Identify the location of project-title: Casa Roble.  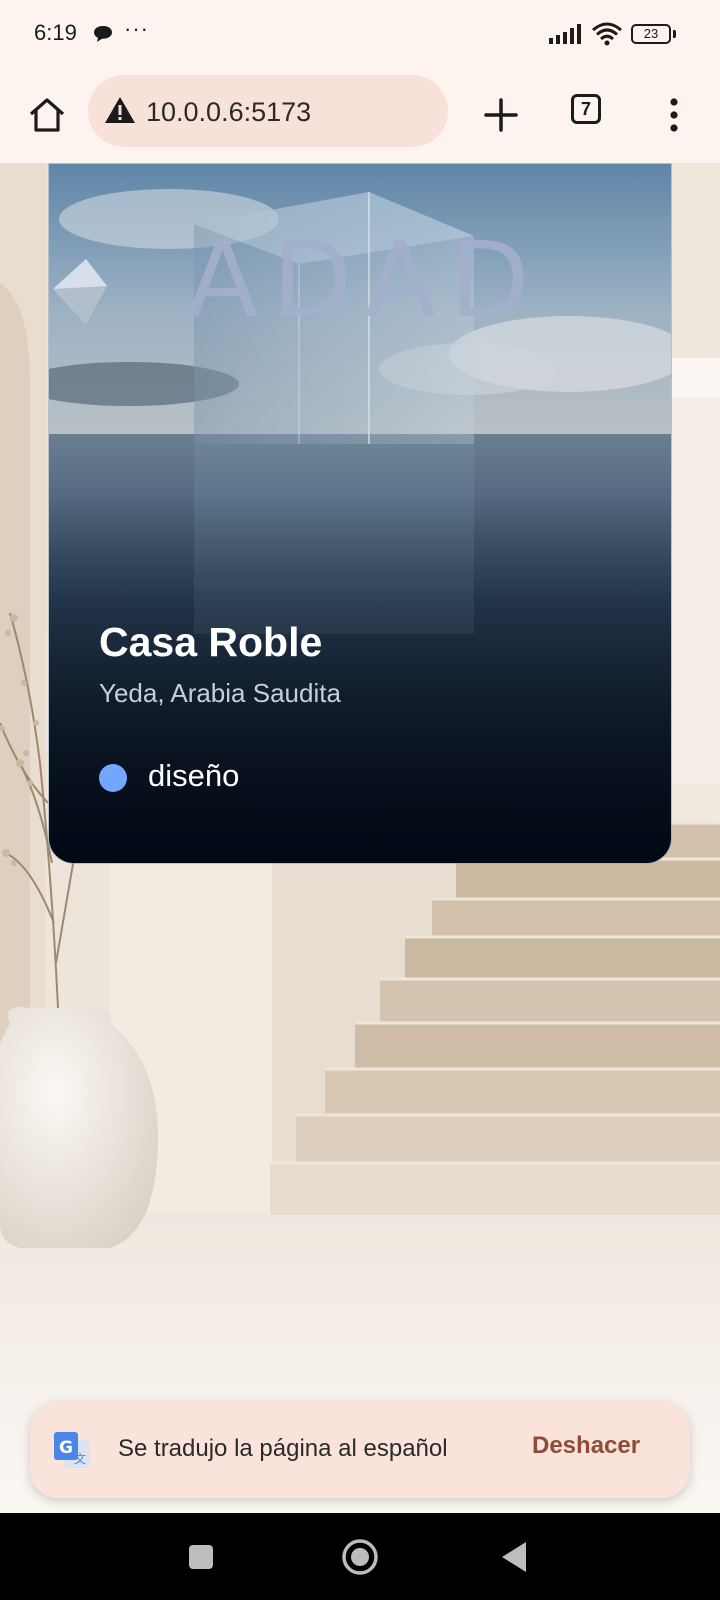
(211, 642).